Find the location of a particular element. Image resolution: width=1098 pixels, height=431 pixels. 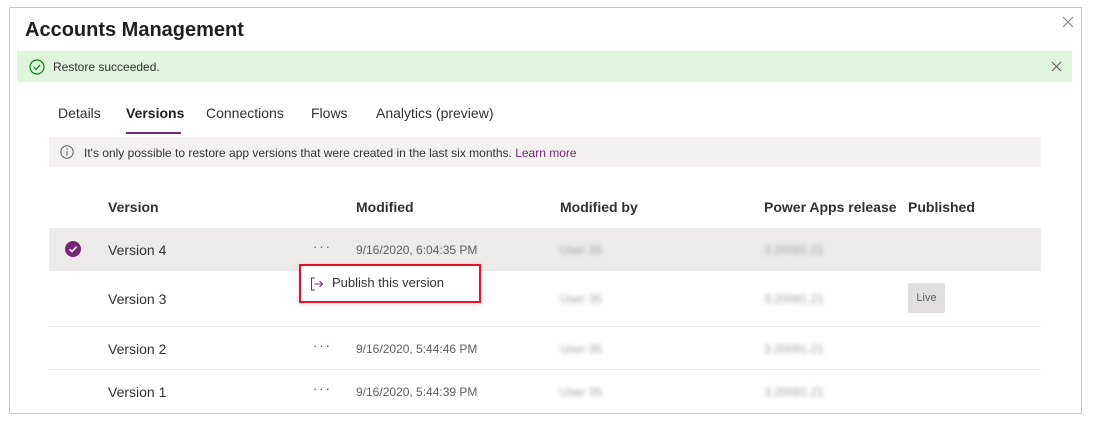

tab-connections: Connections is located at coordinates (245, 113).